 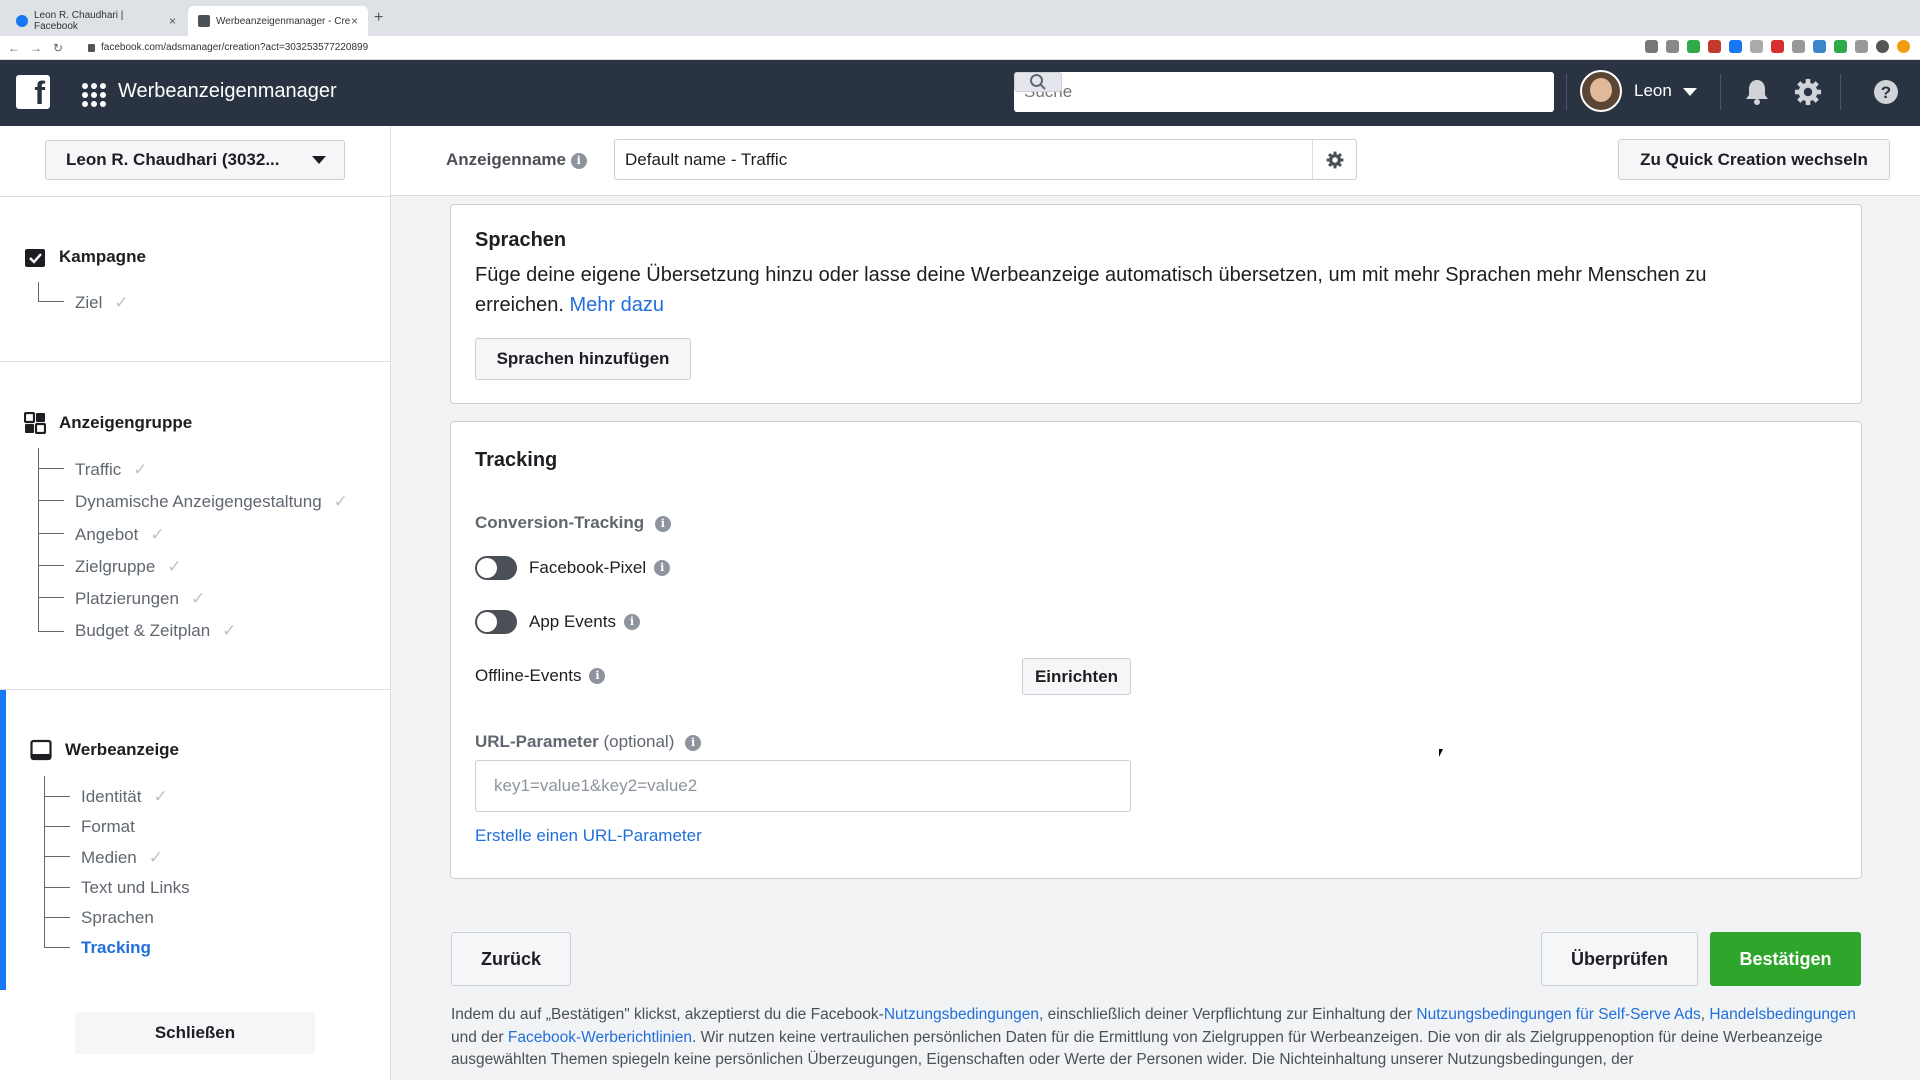 I want to click on check-icon: ✓, so click(x=160, y=796).